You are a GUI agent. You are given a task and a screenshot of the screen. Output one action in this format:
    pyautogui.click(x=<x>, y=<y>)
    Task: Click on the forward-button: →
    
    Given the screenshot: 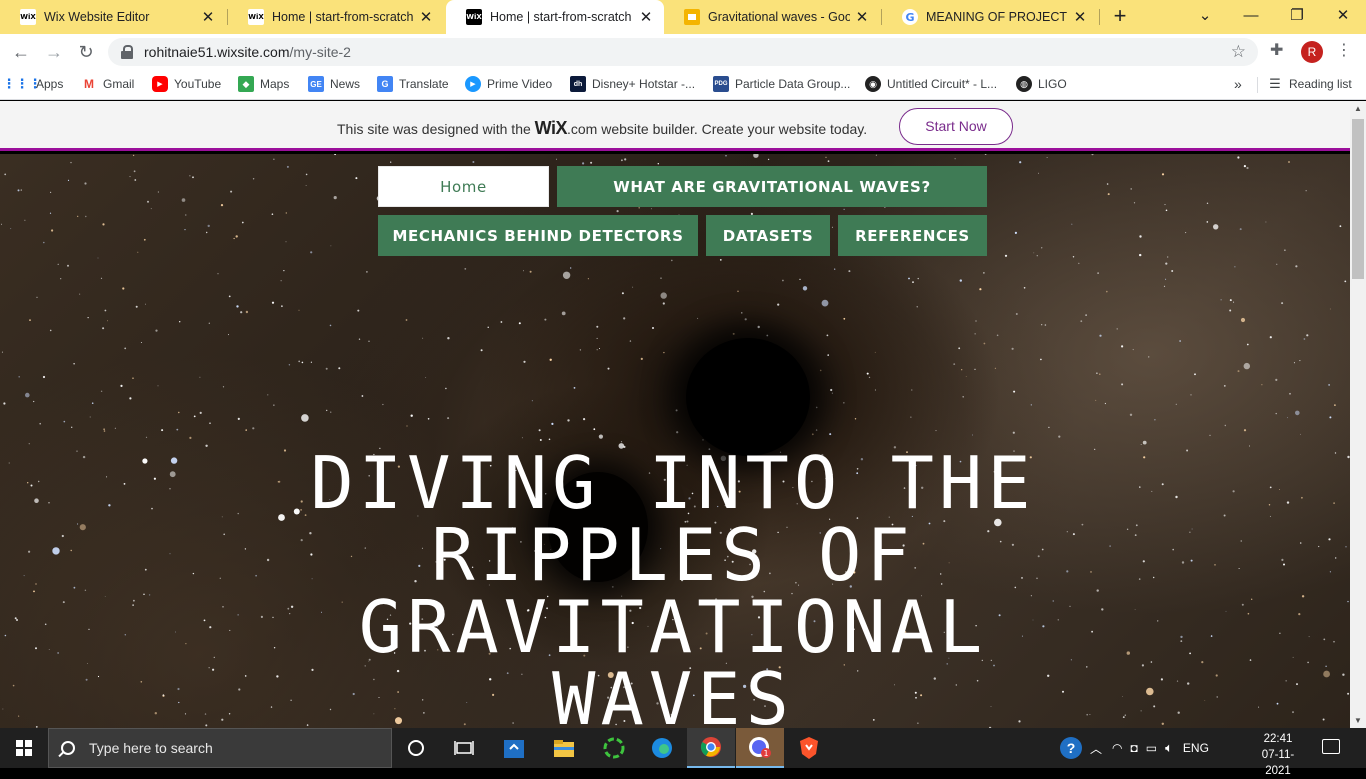 What is the action you would take?
    pyautogui.click(x=54, y=52)
    